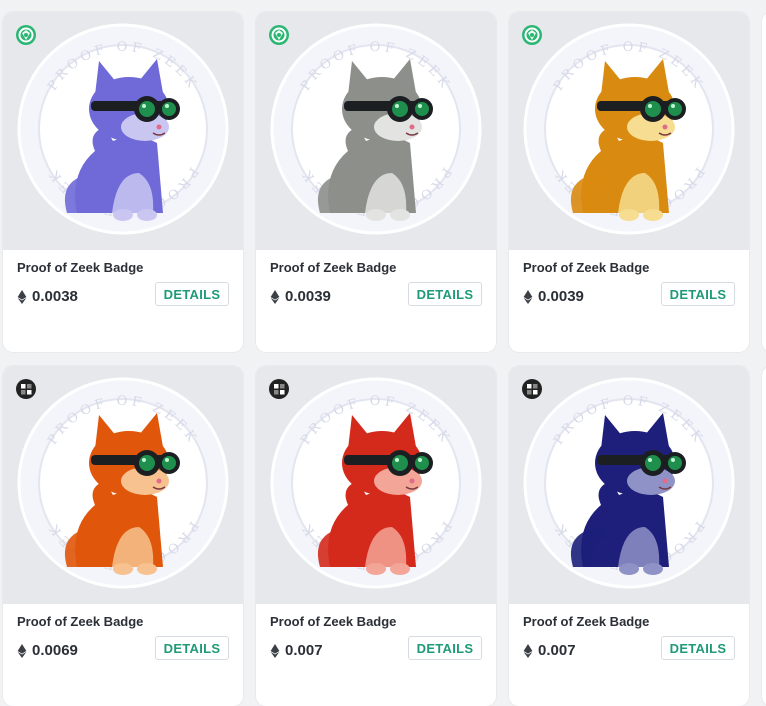  I want to click on nft-price: 0.0038, so click(47, 296).